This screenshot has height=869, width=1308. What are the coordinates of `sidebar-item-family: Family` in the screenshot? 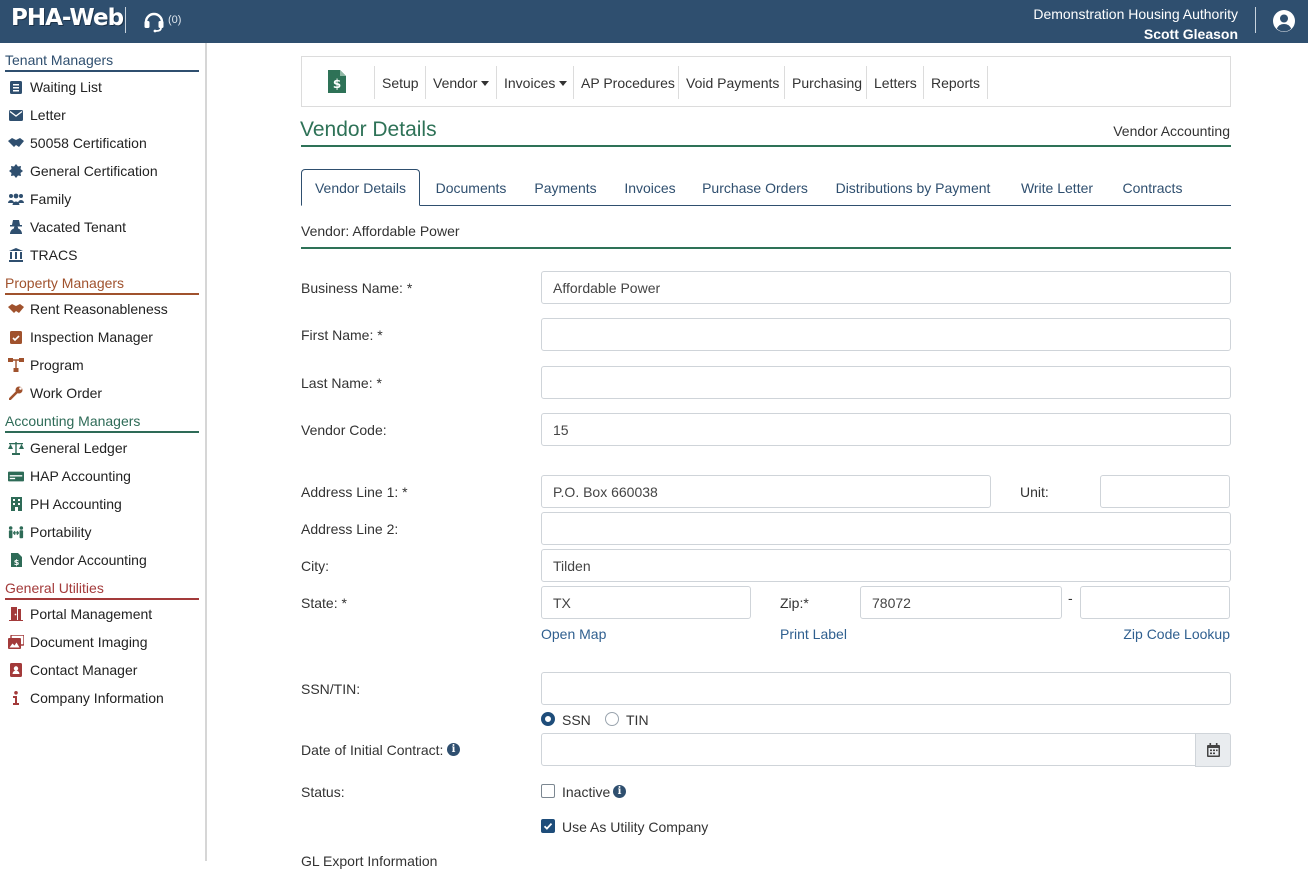 It's located at (39, 199).